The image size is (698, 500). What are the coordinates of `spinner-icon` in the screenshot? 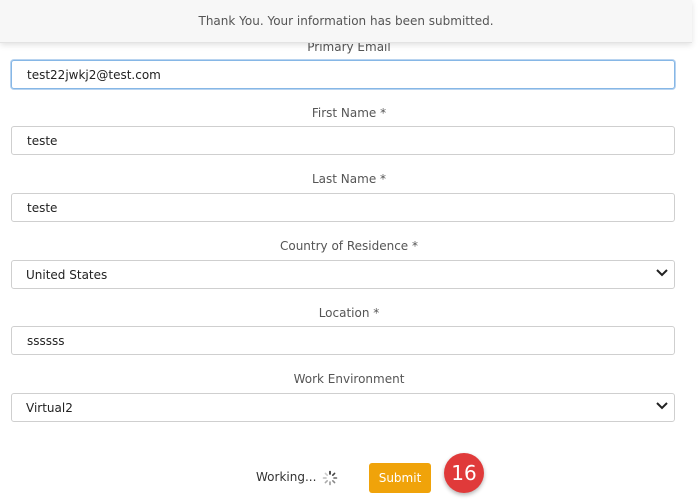 It's located at (330, 478).